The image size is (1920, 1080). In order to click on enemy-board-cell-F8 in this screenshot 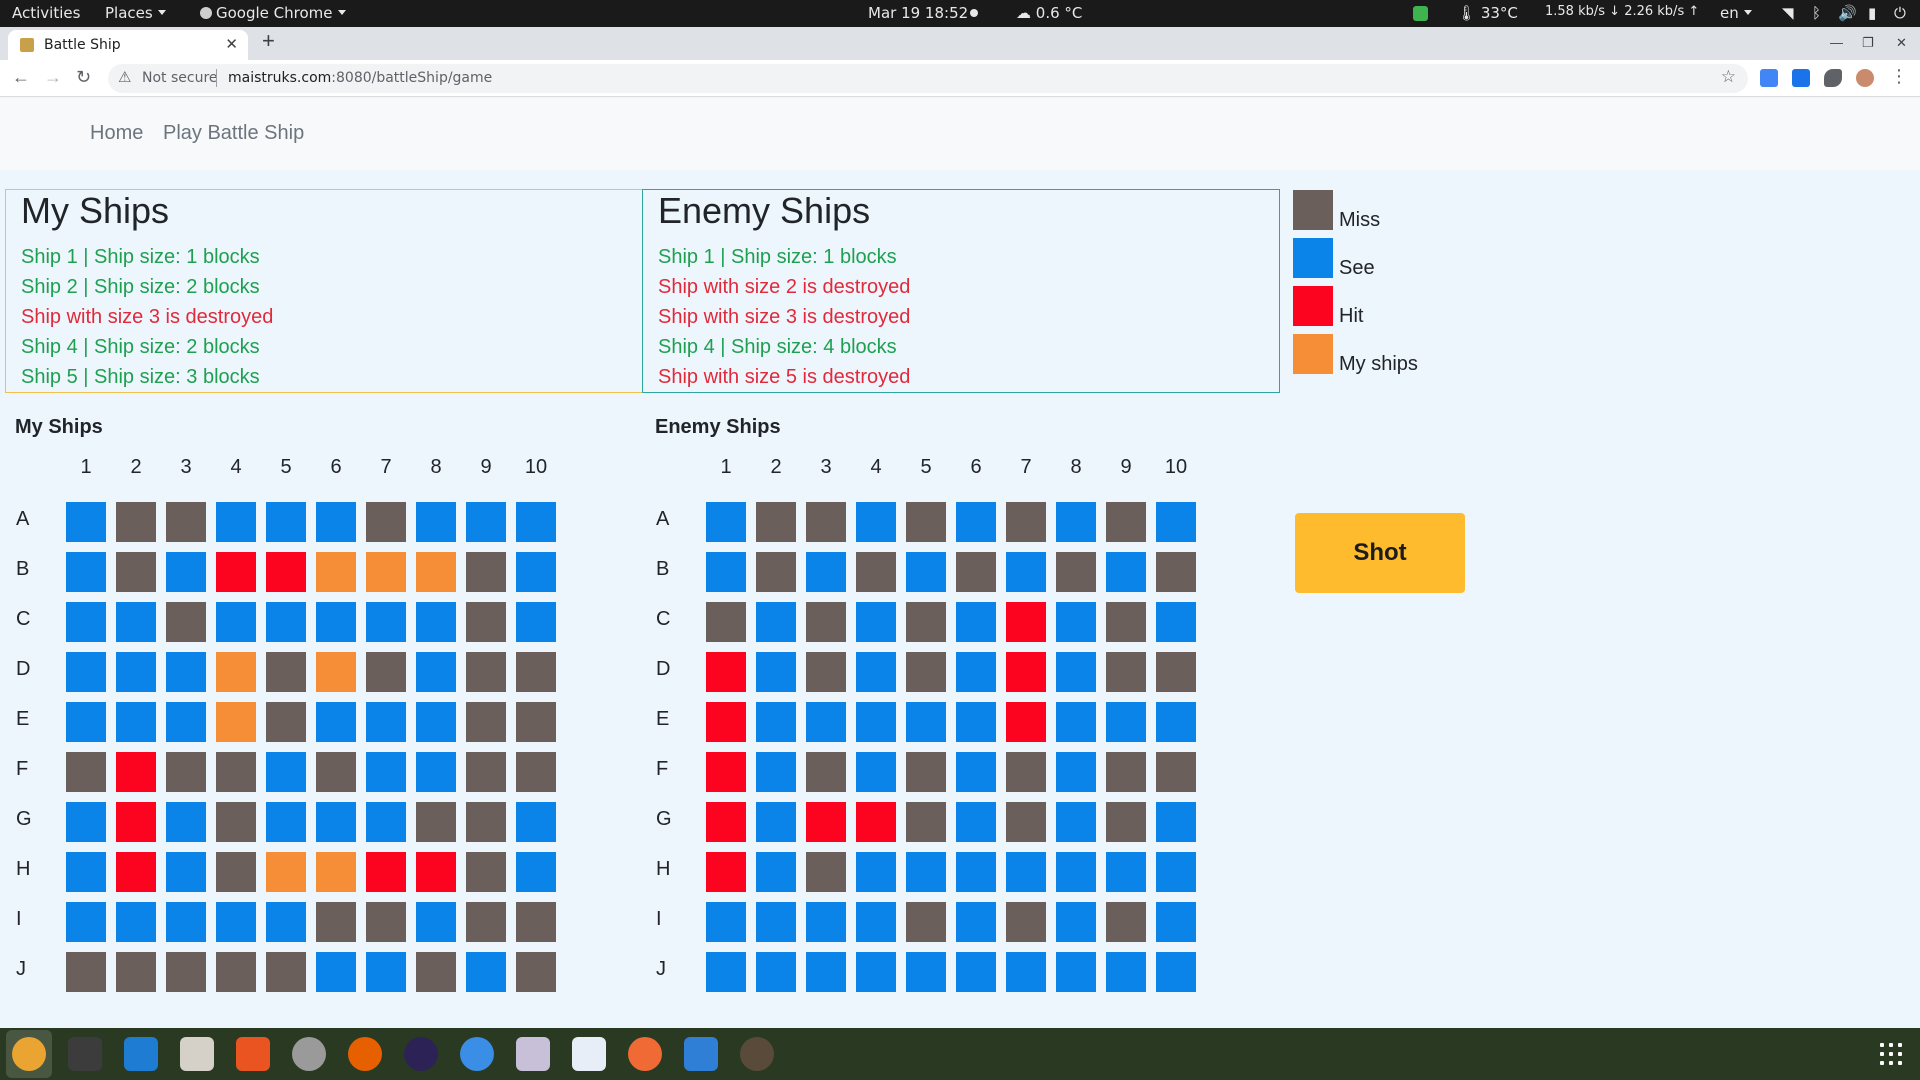, I will do `click(1076, 772)`.